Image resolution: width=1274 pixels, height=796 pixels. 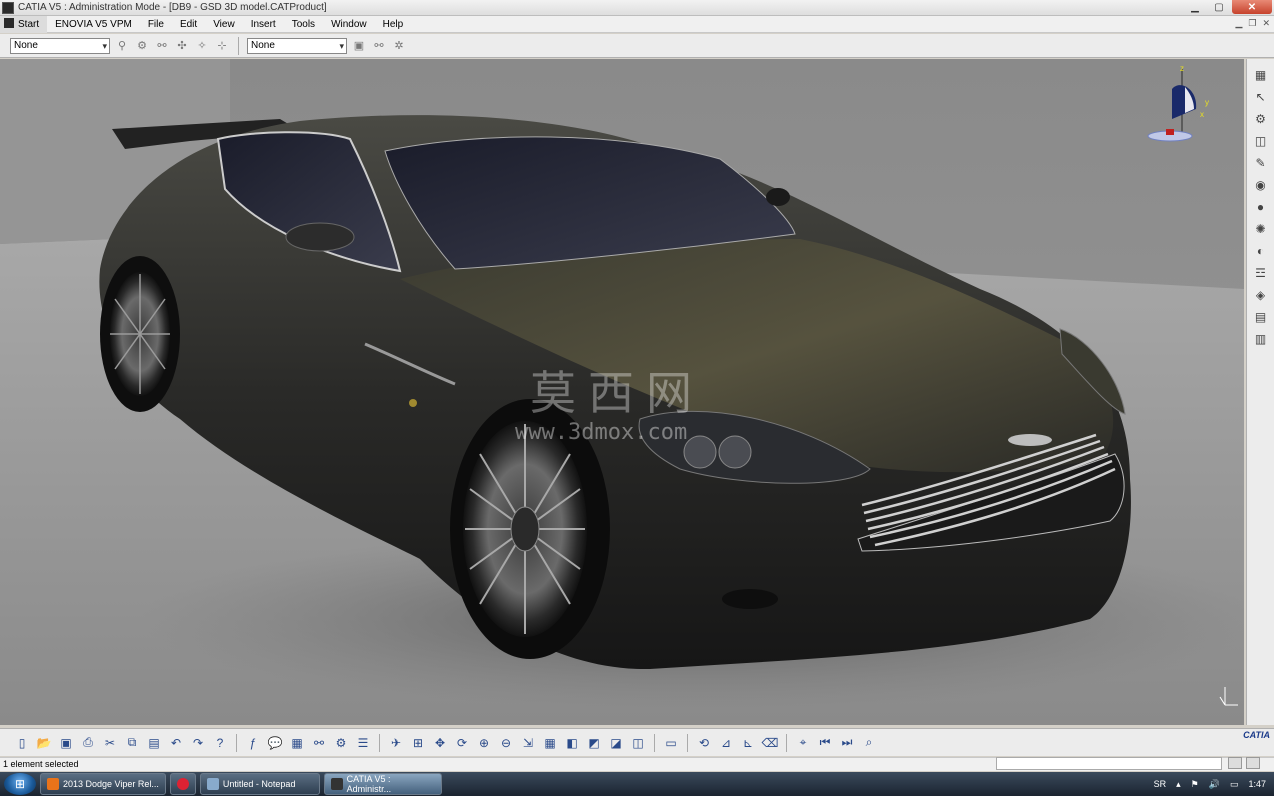 I want to click on tray-arrow-icon: ▴, so click(x=1178, y=784).